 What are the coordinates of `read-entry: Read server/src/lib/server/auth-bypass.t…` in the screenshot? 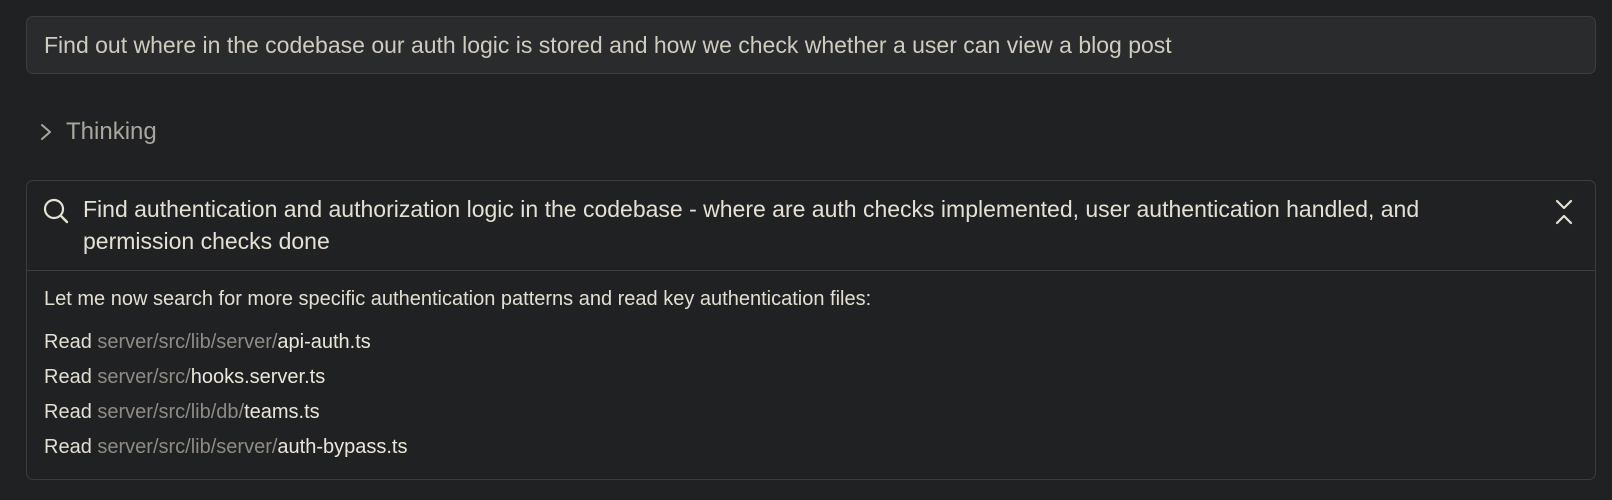 It's located at (811, 447).